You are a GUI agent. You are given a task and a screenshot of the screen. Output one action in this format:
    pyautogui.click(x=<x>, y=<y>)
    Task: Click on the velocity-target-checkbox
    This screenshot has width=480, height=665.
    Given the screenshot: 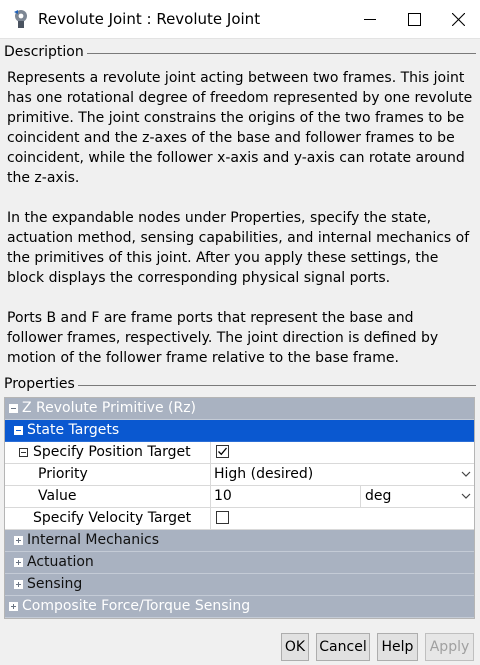 What is the action you would take?
    pyautogui.click(x=222, y=517)
    